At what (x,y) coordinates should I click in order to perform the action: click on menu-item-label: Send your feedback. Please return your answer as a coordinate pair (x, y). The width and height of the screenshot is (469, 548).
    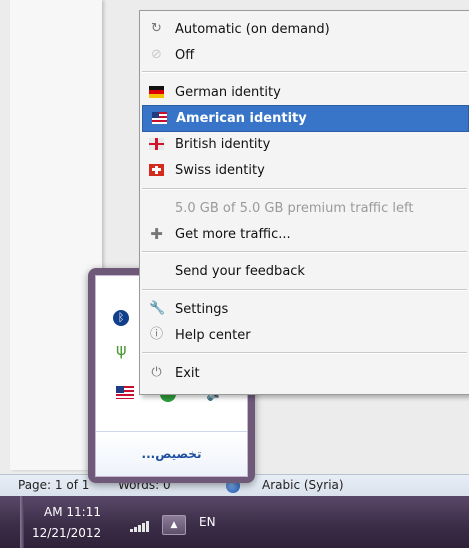
    Looking at the image, I should click on (240, 271).